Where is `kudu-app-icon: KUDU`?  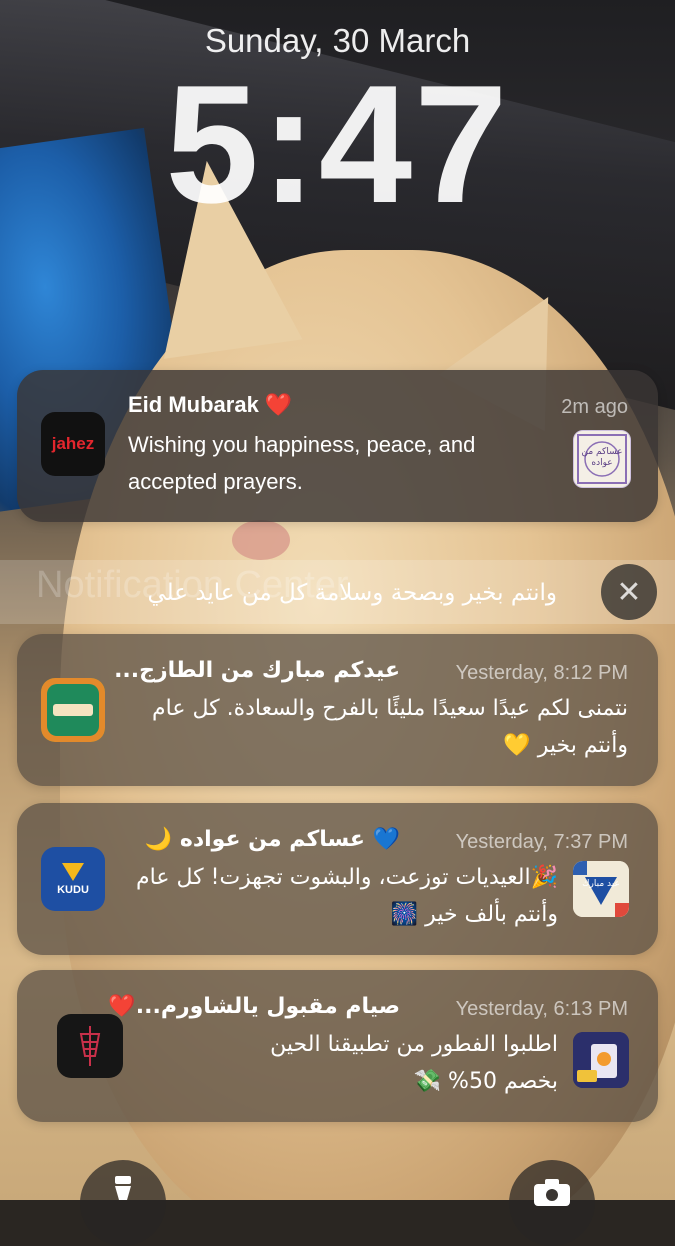 kudu-app-icon: KUDU is located at coordinates (73, 879).